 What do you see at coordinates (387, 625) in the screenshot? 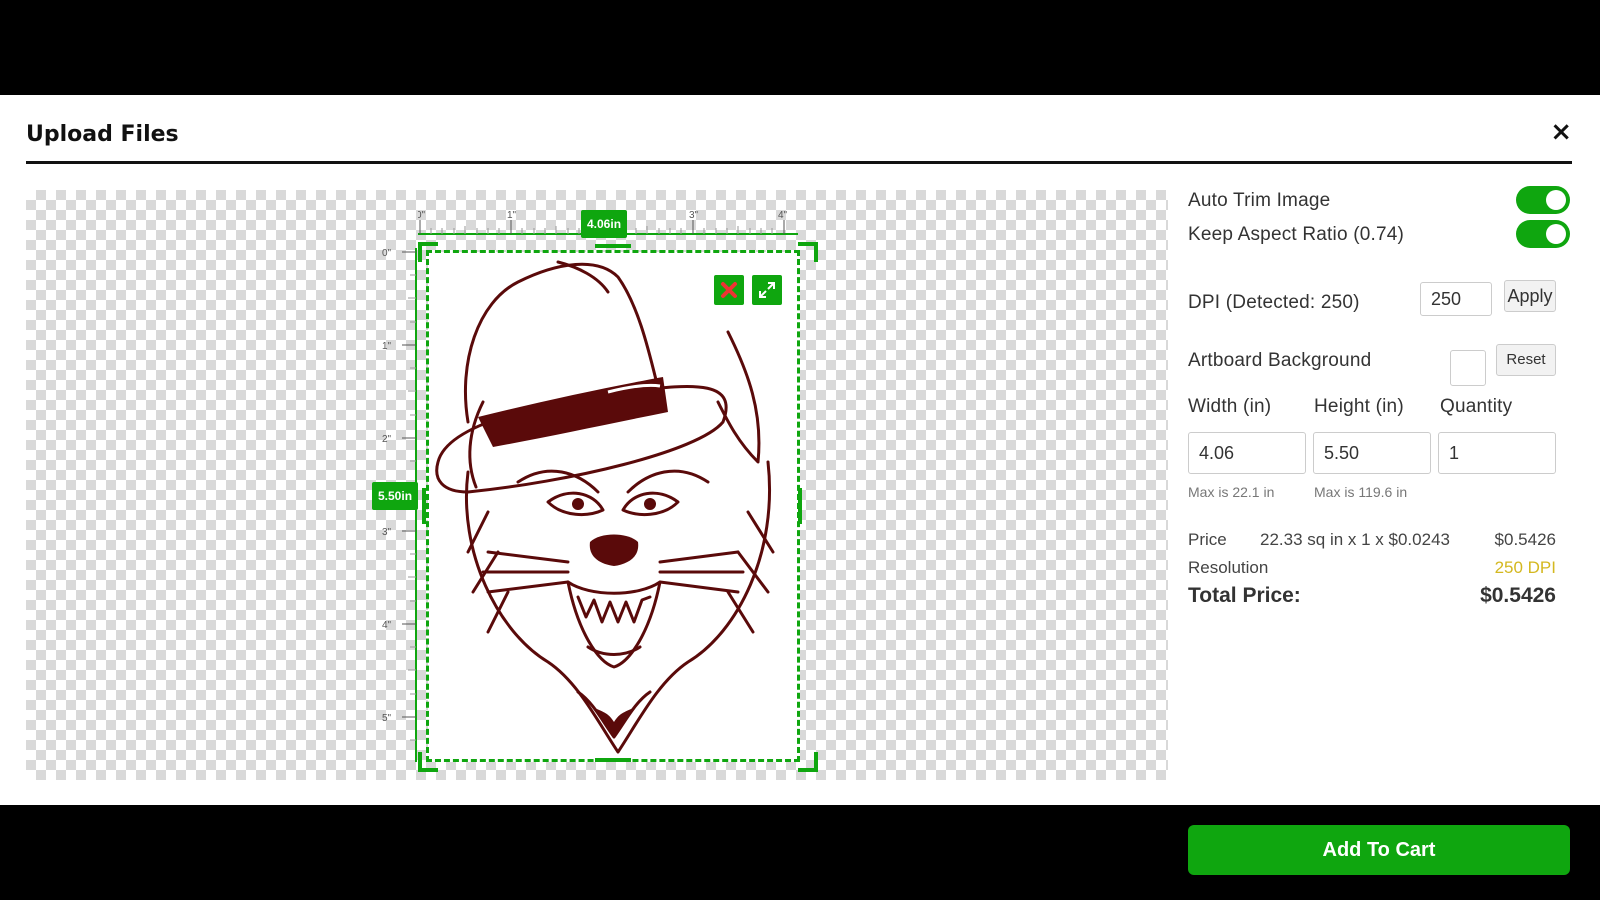
I see `ruler-y-label: 4"` at bounding box center [387, 625].